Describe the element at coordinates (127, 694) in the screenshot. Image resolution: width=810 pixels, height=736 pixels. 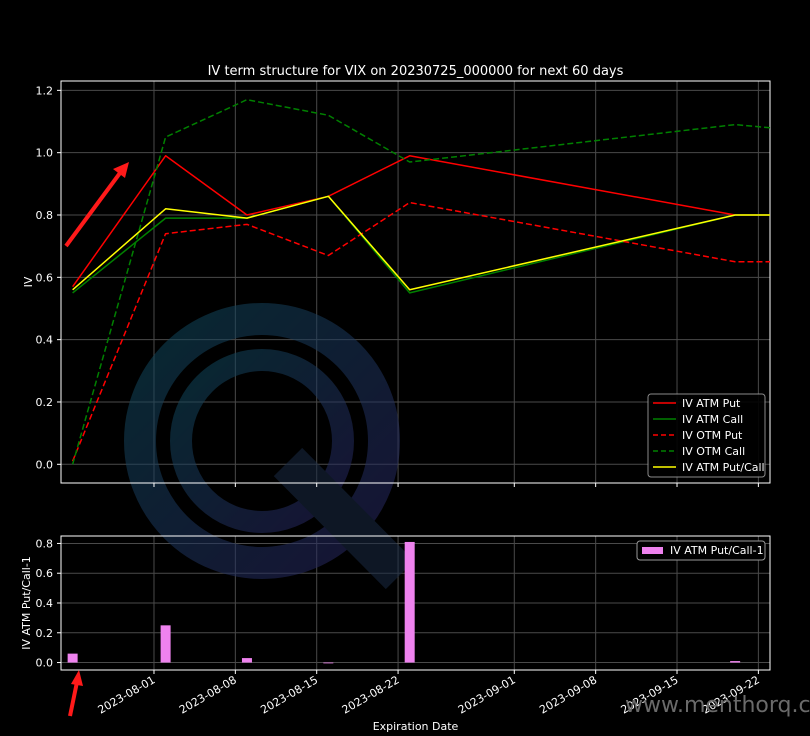
I see `xtick-label: 2023-08-01` at that location.